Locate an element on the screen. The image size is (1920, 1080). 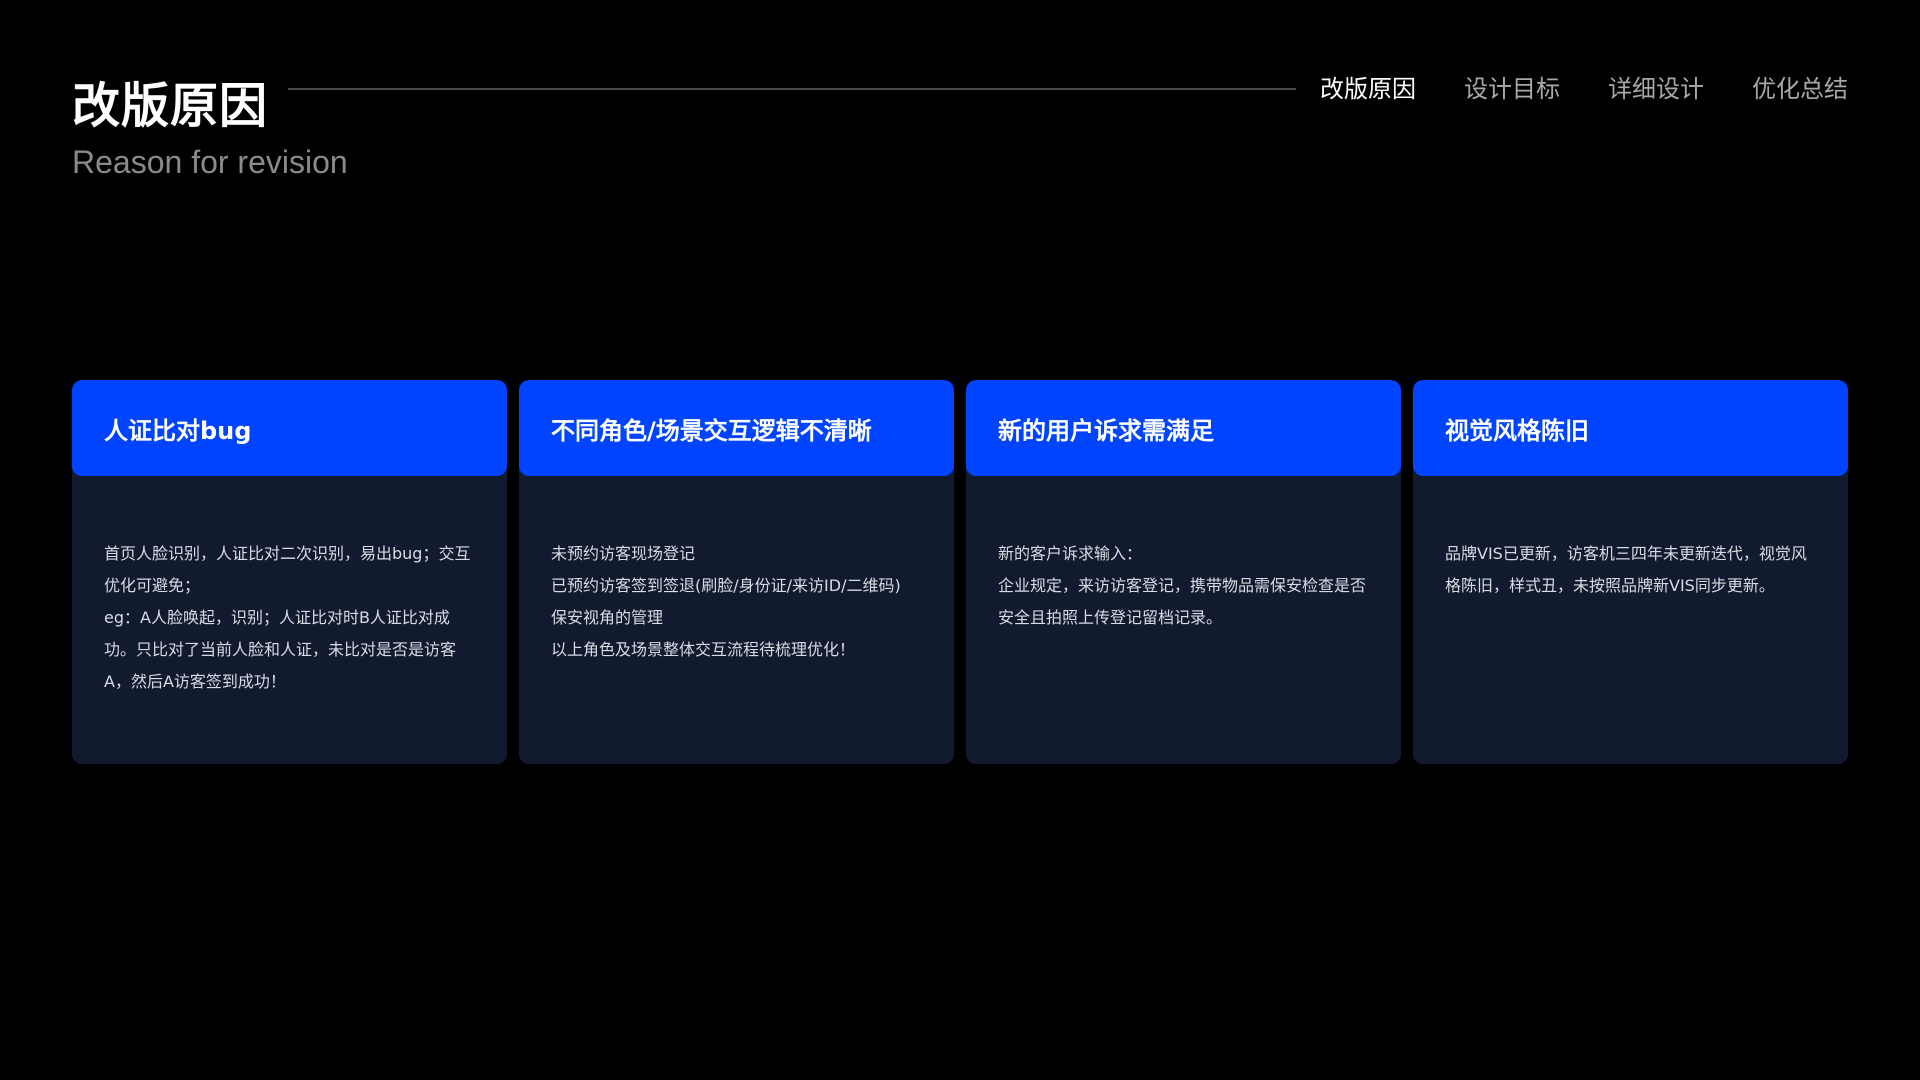
card-text-line: 保安视角的管理 is located at coordinates (607, 617).